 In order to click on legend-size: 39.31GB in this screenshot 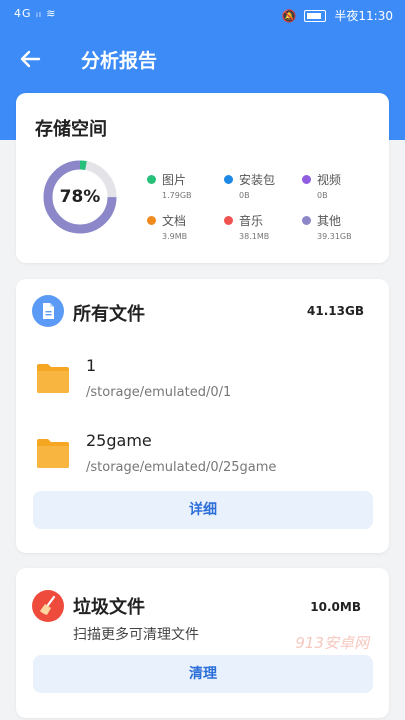, I will do `click(334, 236)`.